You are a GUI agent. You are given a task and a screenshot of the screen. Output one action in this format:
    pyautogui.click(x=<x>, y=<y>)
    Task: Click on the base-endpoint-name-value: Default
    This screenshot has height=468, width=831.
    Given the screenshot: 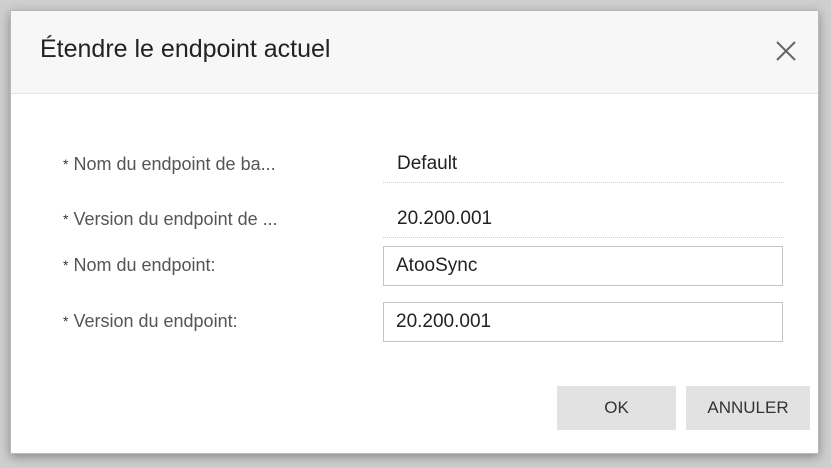 What is the action you would take?
    pyautogui.click(x=427, y=163)
    